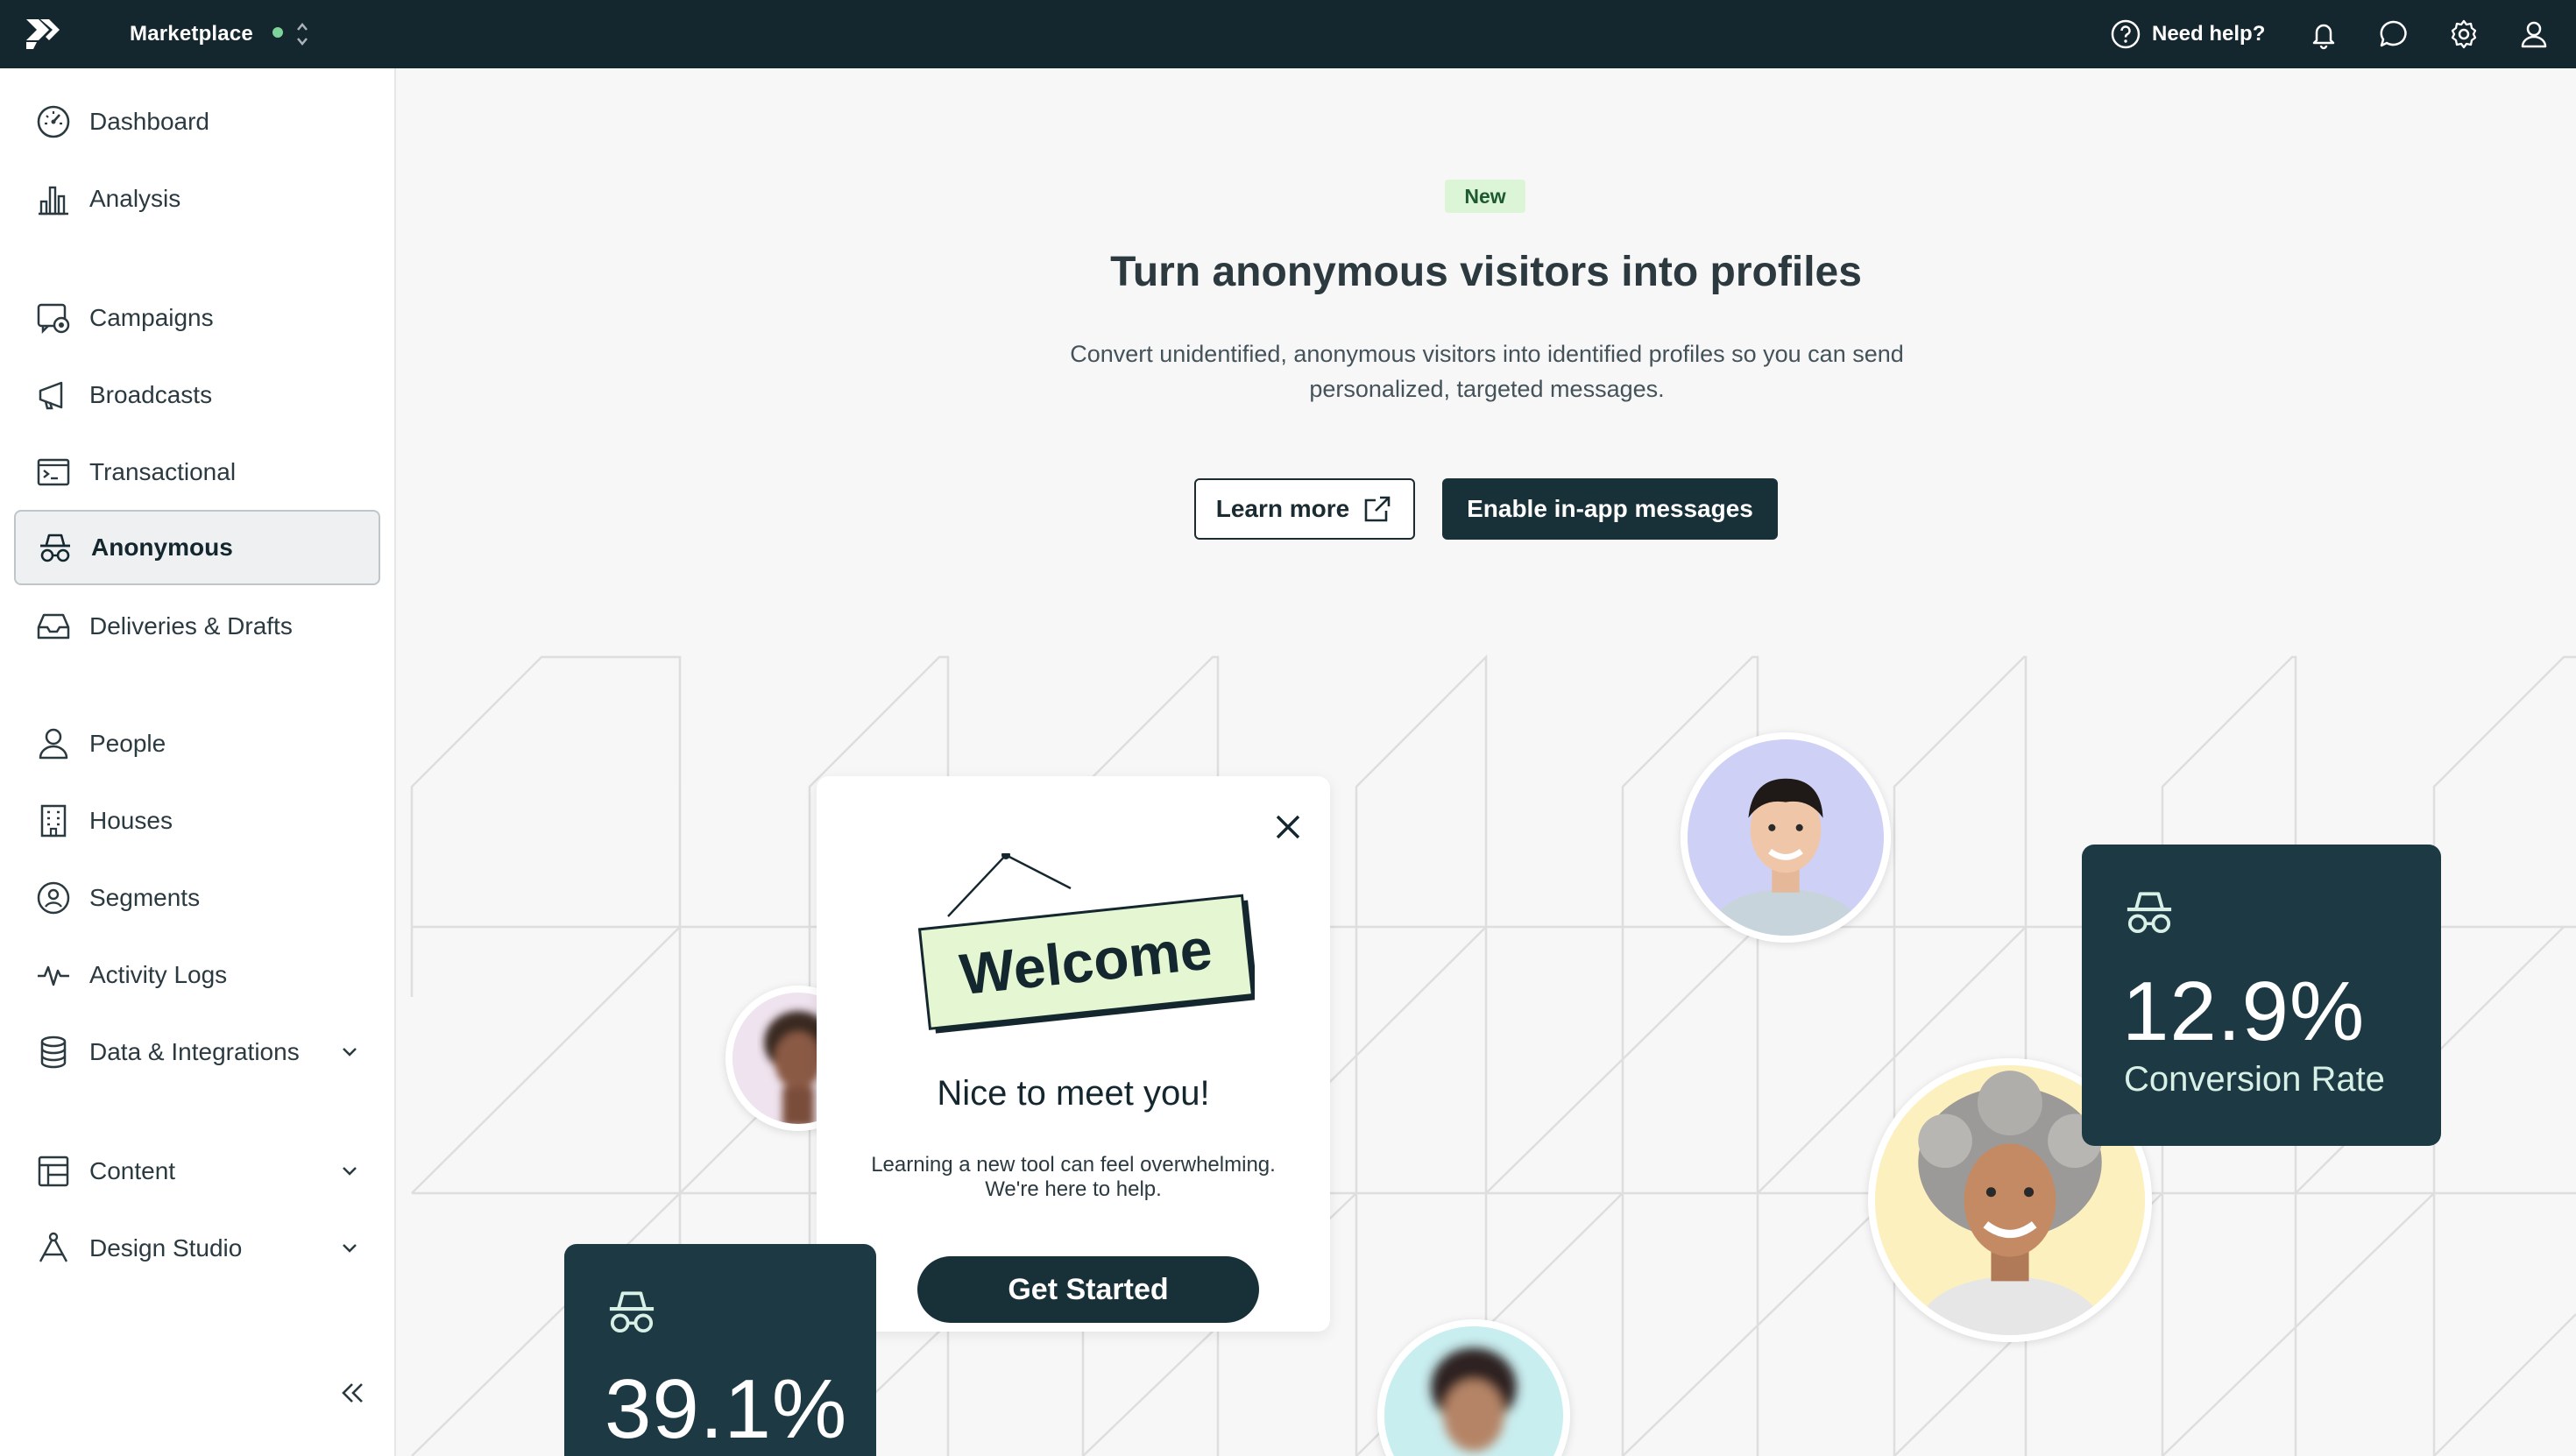 This screenshot has height=1456, width=2576. I want to click on double-chevron-left-icon, so click(352, 1392).